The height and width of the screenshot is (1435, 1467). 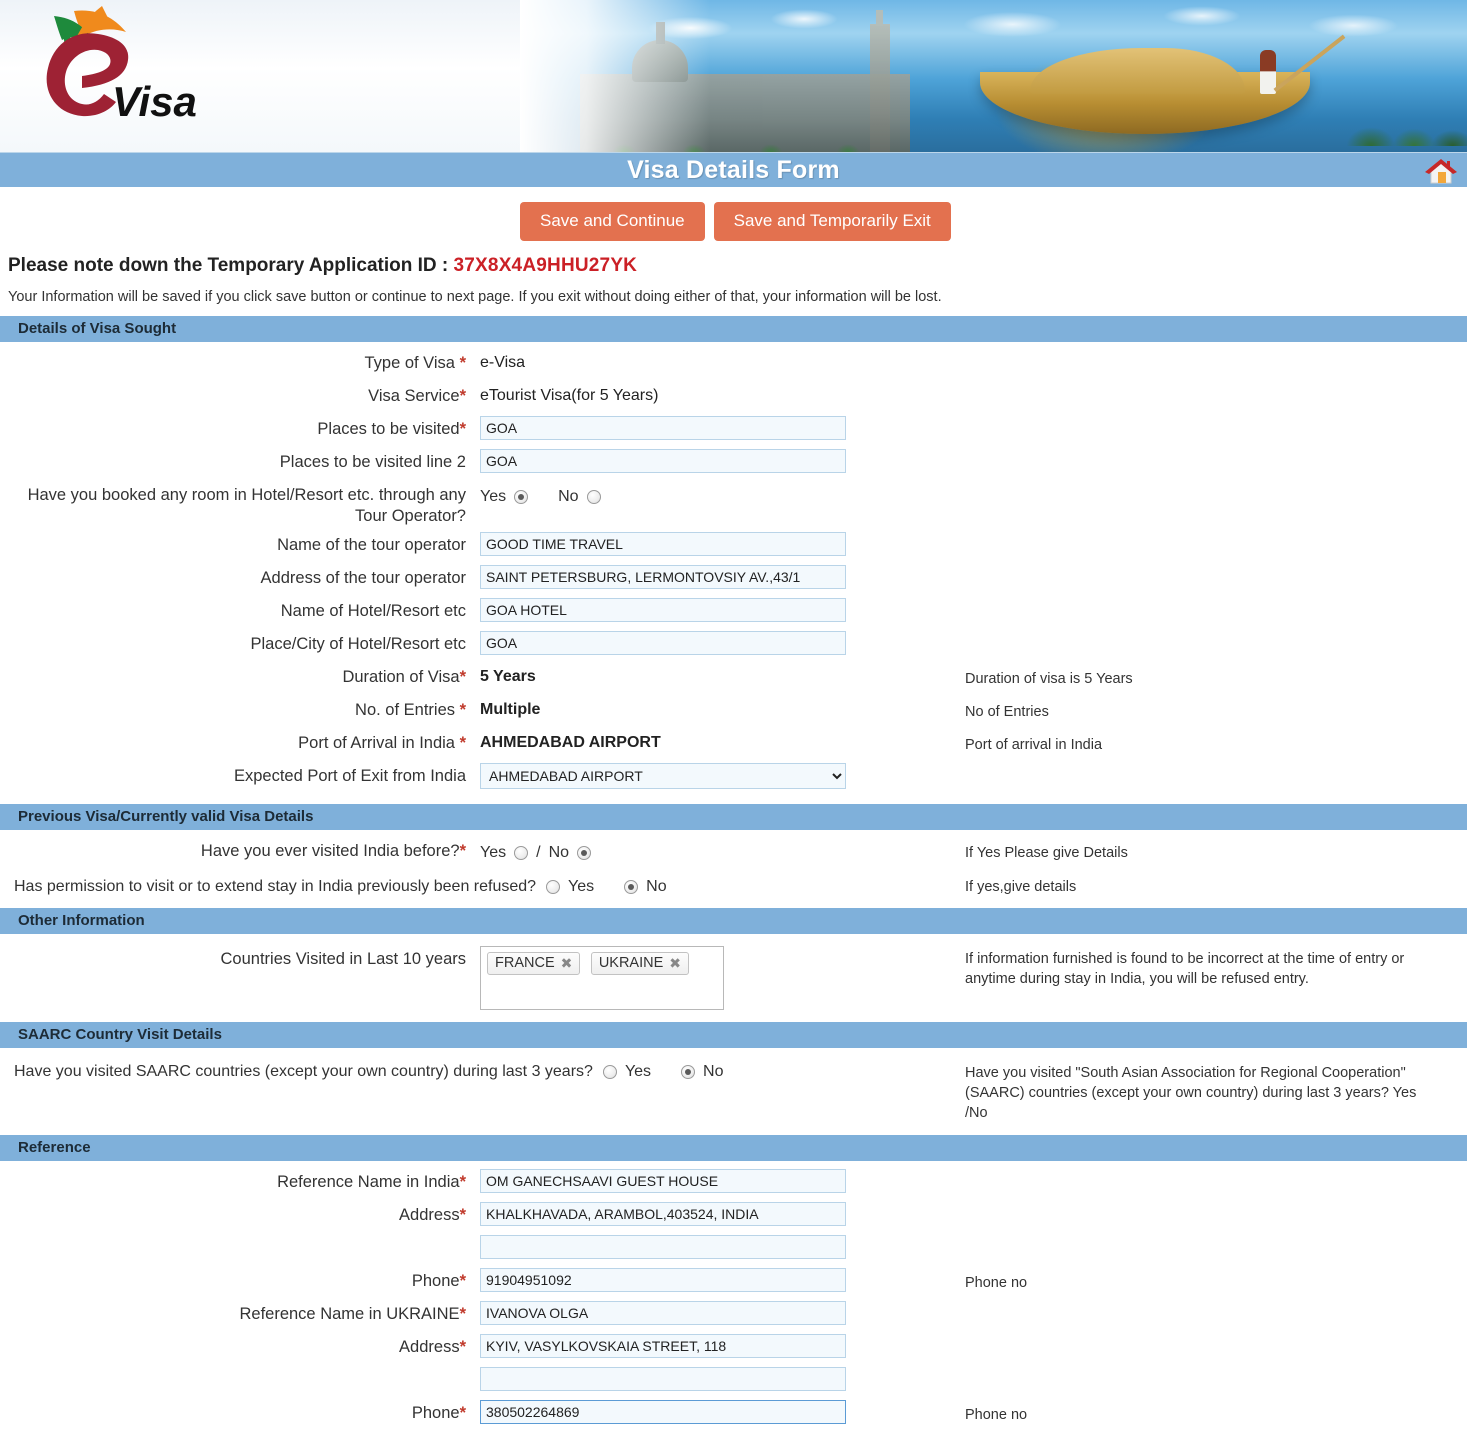 What do you see at coordinates (612, 221) in the screenshot?
I see `save-and-continue-button-top: Save and Continue` at bounding box center [612, 221].